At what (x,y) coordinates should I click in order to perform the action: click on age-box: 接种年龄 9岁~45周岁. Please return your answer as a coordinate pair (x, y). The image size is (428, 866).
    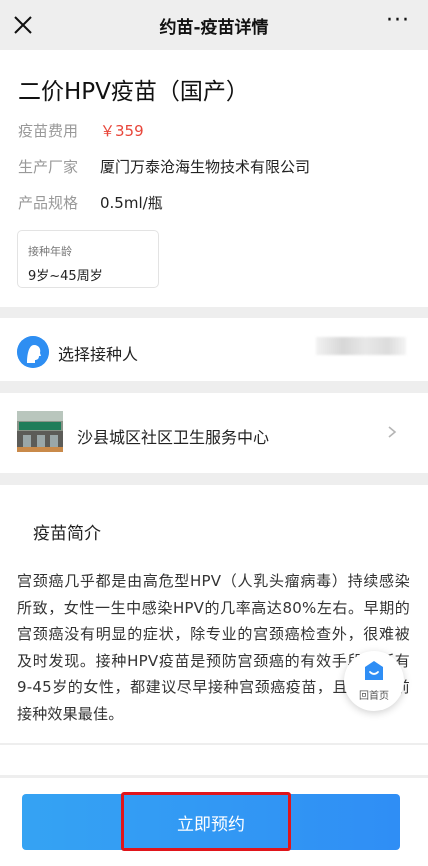
    Looking at the image, I should click on (88, 259).